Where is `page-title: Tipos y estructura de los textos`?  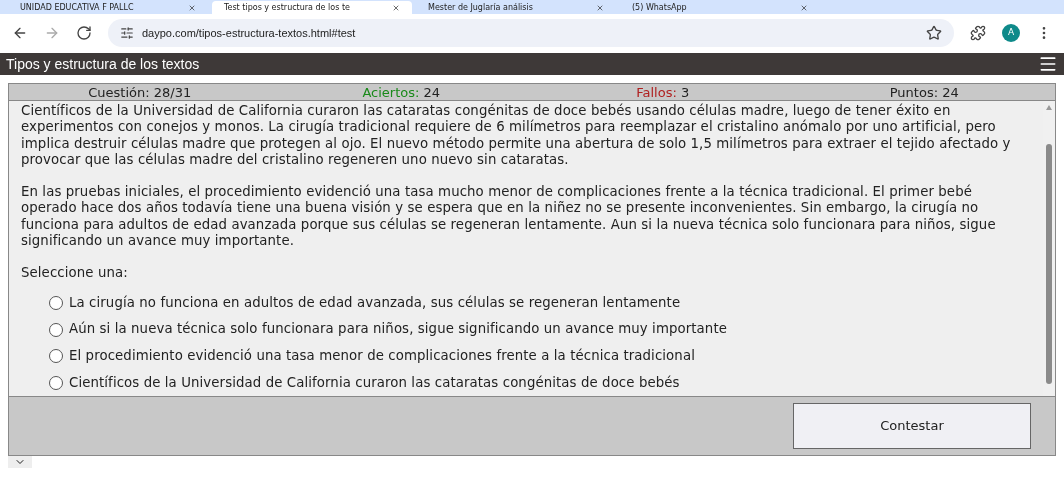 page-title: Tipos y estructura de los textos is located at coordinates (103, 64).